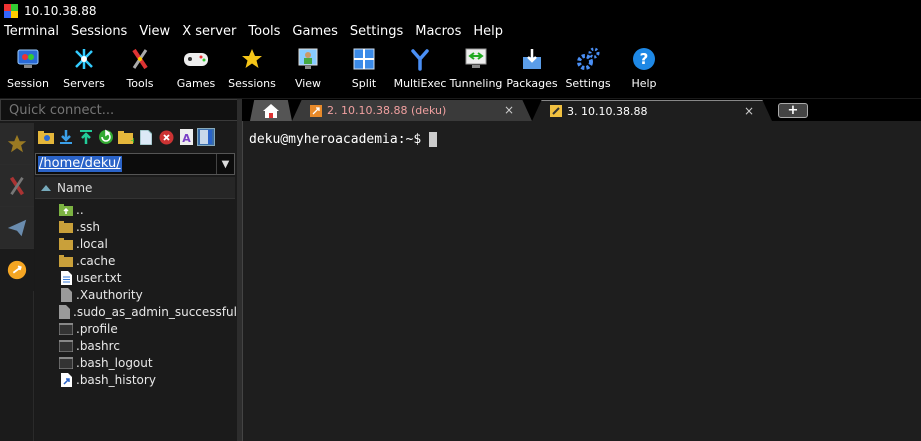 Image resolution: width=921 pixels, height=441 pixels. Describe the element at coordinates (66, 277) in the screenshot. I see `text-file-icon` at that location.